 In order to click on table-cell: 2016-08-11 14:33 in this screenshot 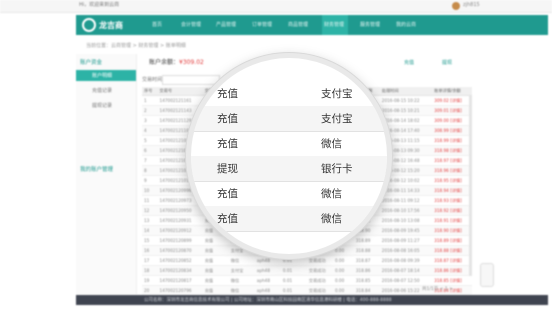, I will do `click(406, 190)`.